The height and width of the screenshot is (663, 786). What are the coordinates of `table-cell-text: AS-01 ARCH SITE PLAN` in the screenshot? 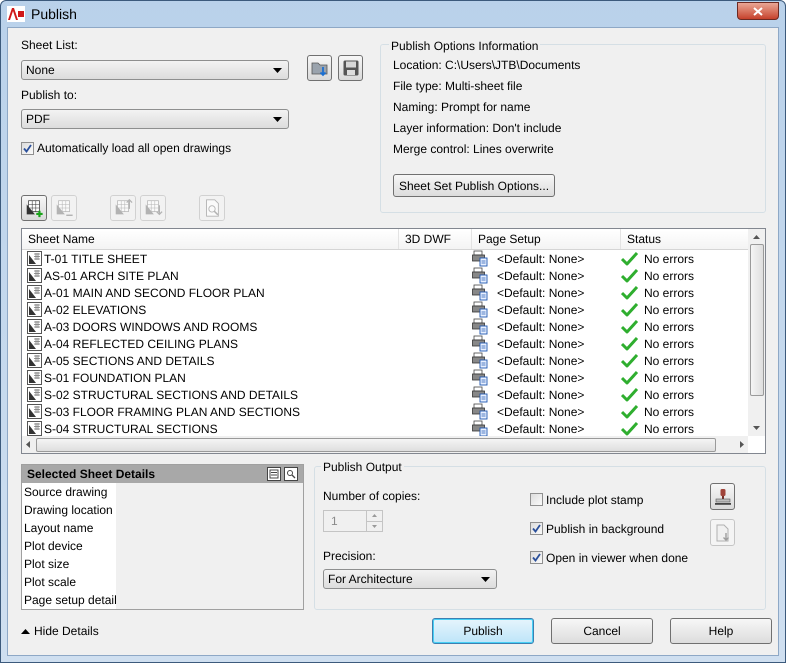 It's located at (111, 276).